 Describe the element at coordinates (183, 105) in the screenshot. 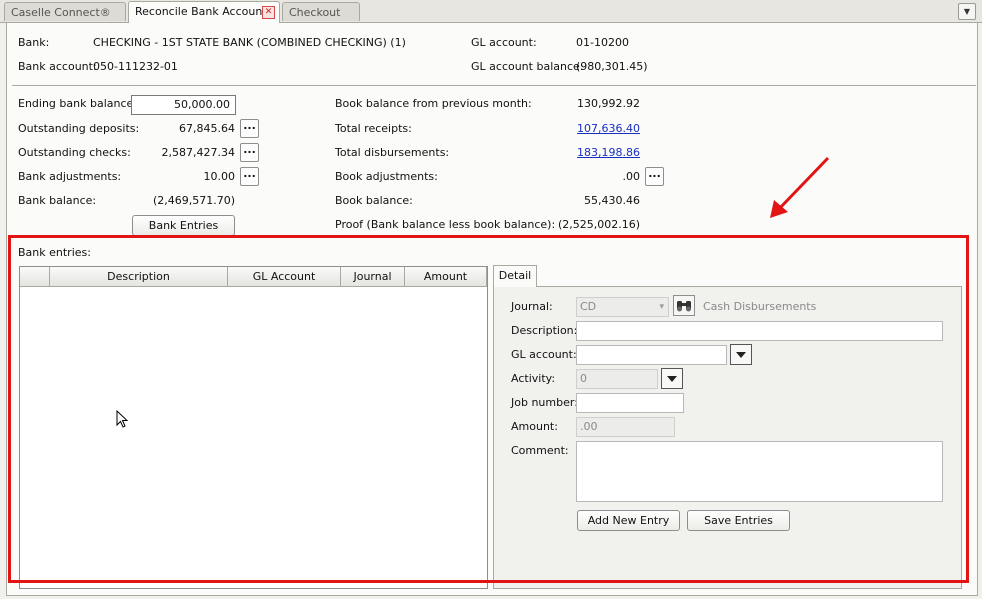

I see `ending-balance-input: 50,000.00` at that location.